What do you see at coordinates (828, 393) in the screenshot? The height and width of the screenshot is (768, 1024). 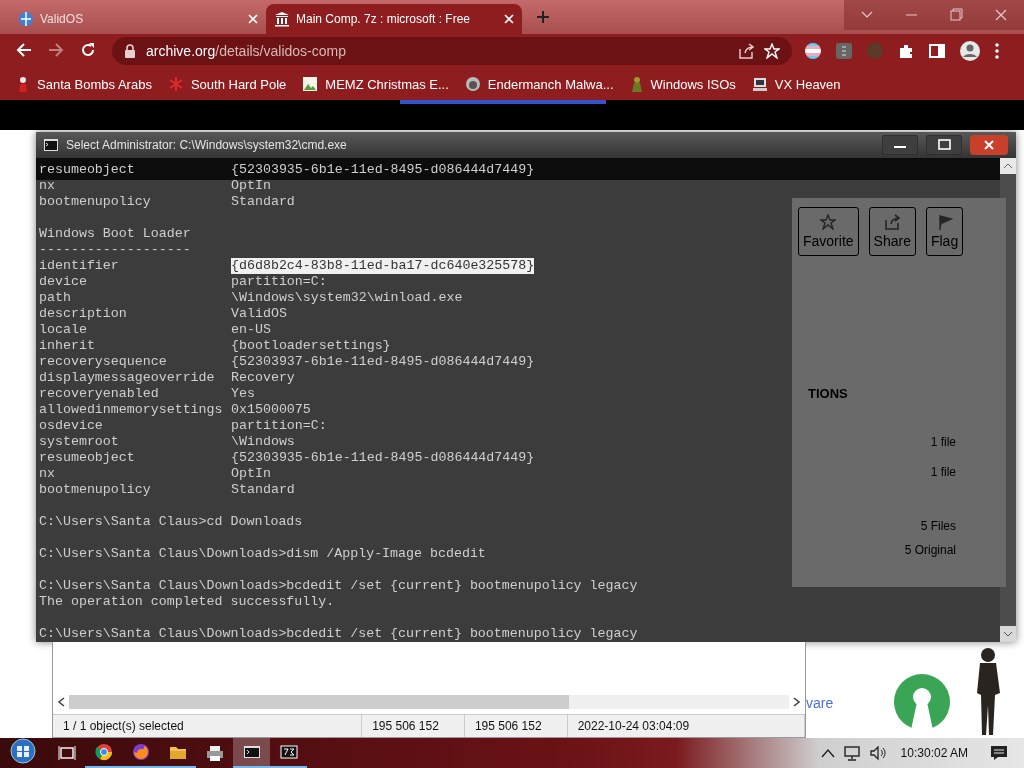 I see `section-heading: TIONS` at bounding box center [828, 393].